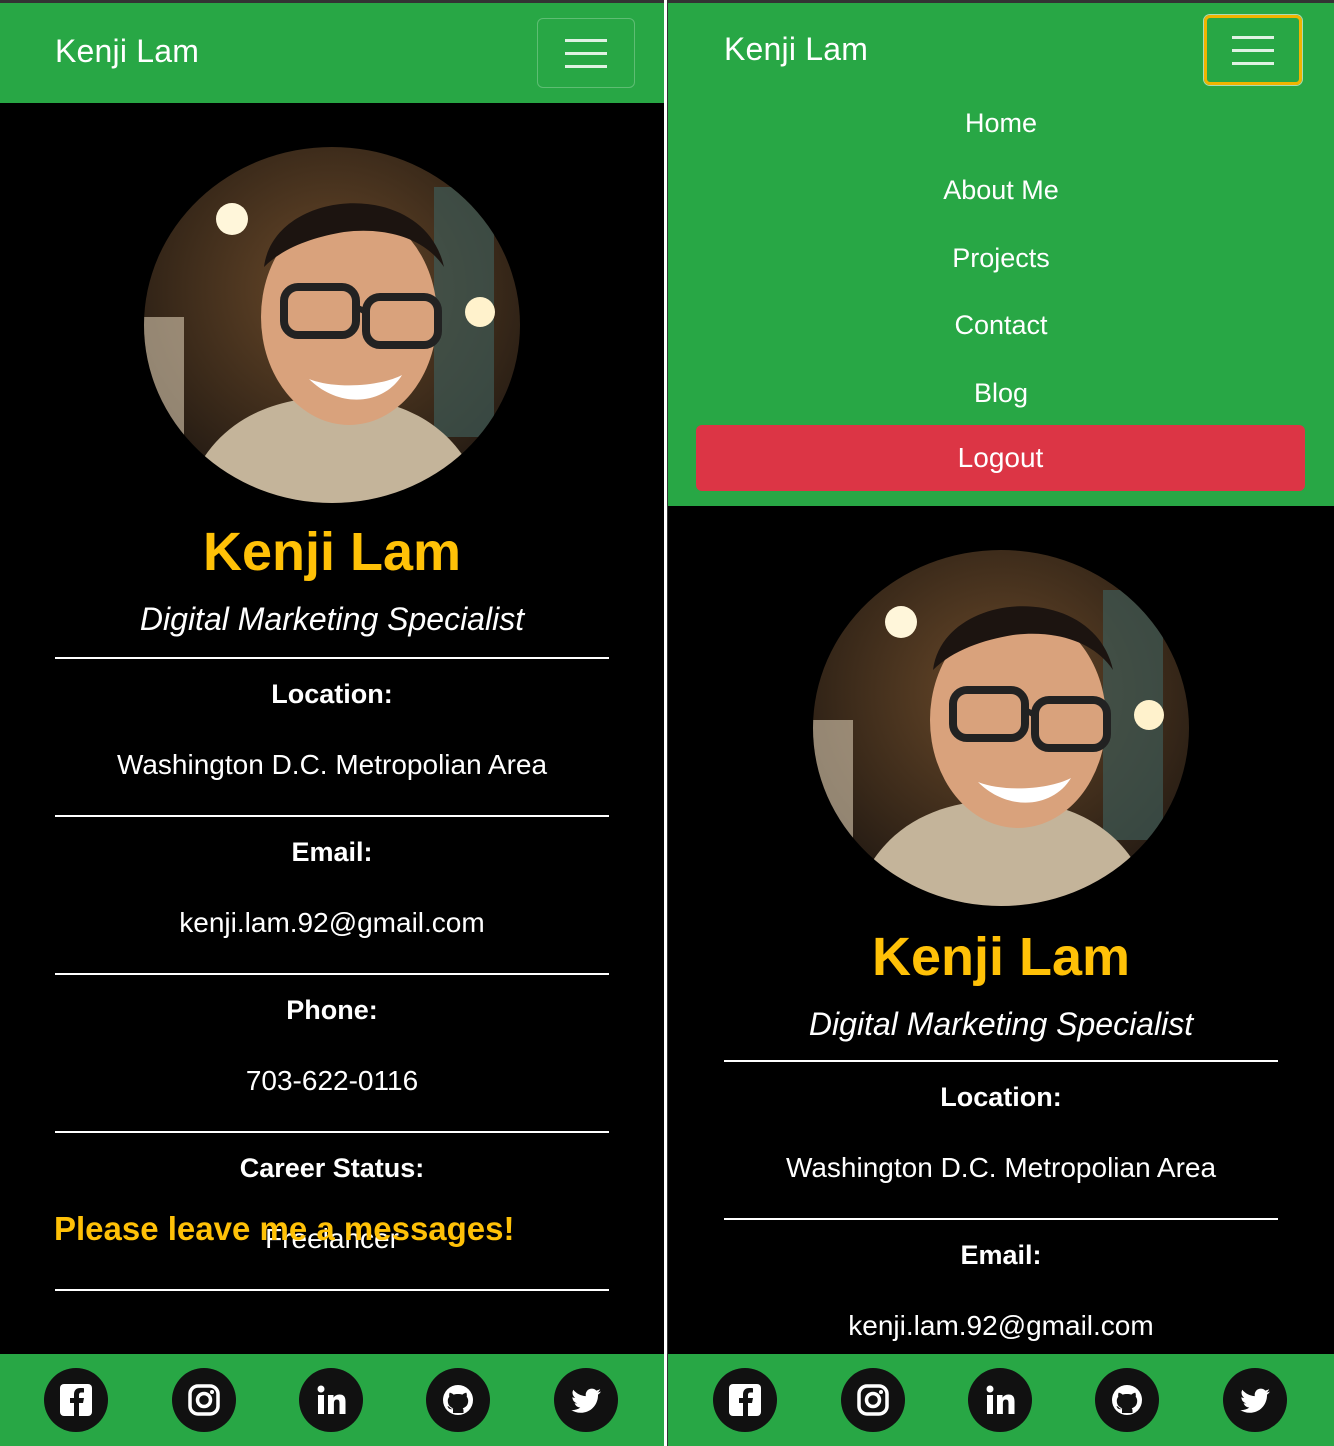 This screenshot has width=1334, height=1446. Describe the element at coordinates (332, 53) in the screenshot. I see `navbar: Kenji Lam` at that location.